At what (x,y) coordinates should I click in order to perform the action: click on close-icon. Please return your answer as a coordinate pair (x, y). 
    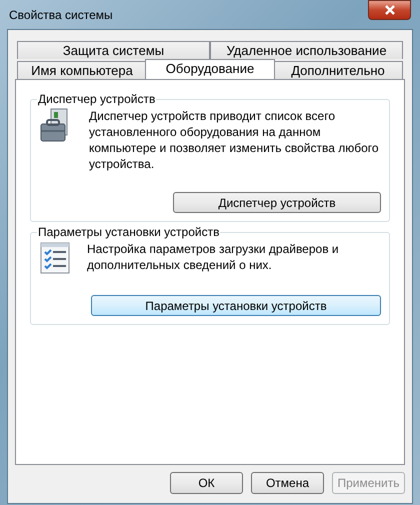
    Looking at the image, I should click on (389, 10).